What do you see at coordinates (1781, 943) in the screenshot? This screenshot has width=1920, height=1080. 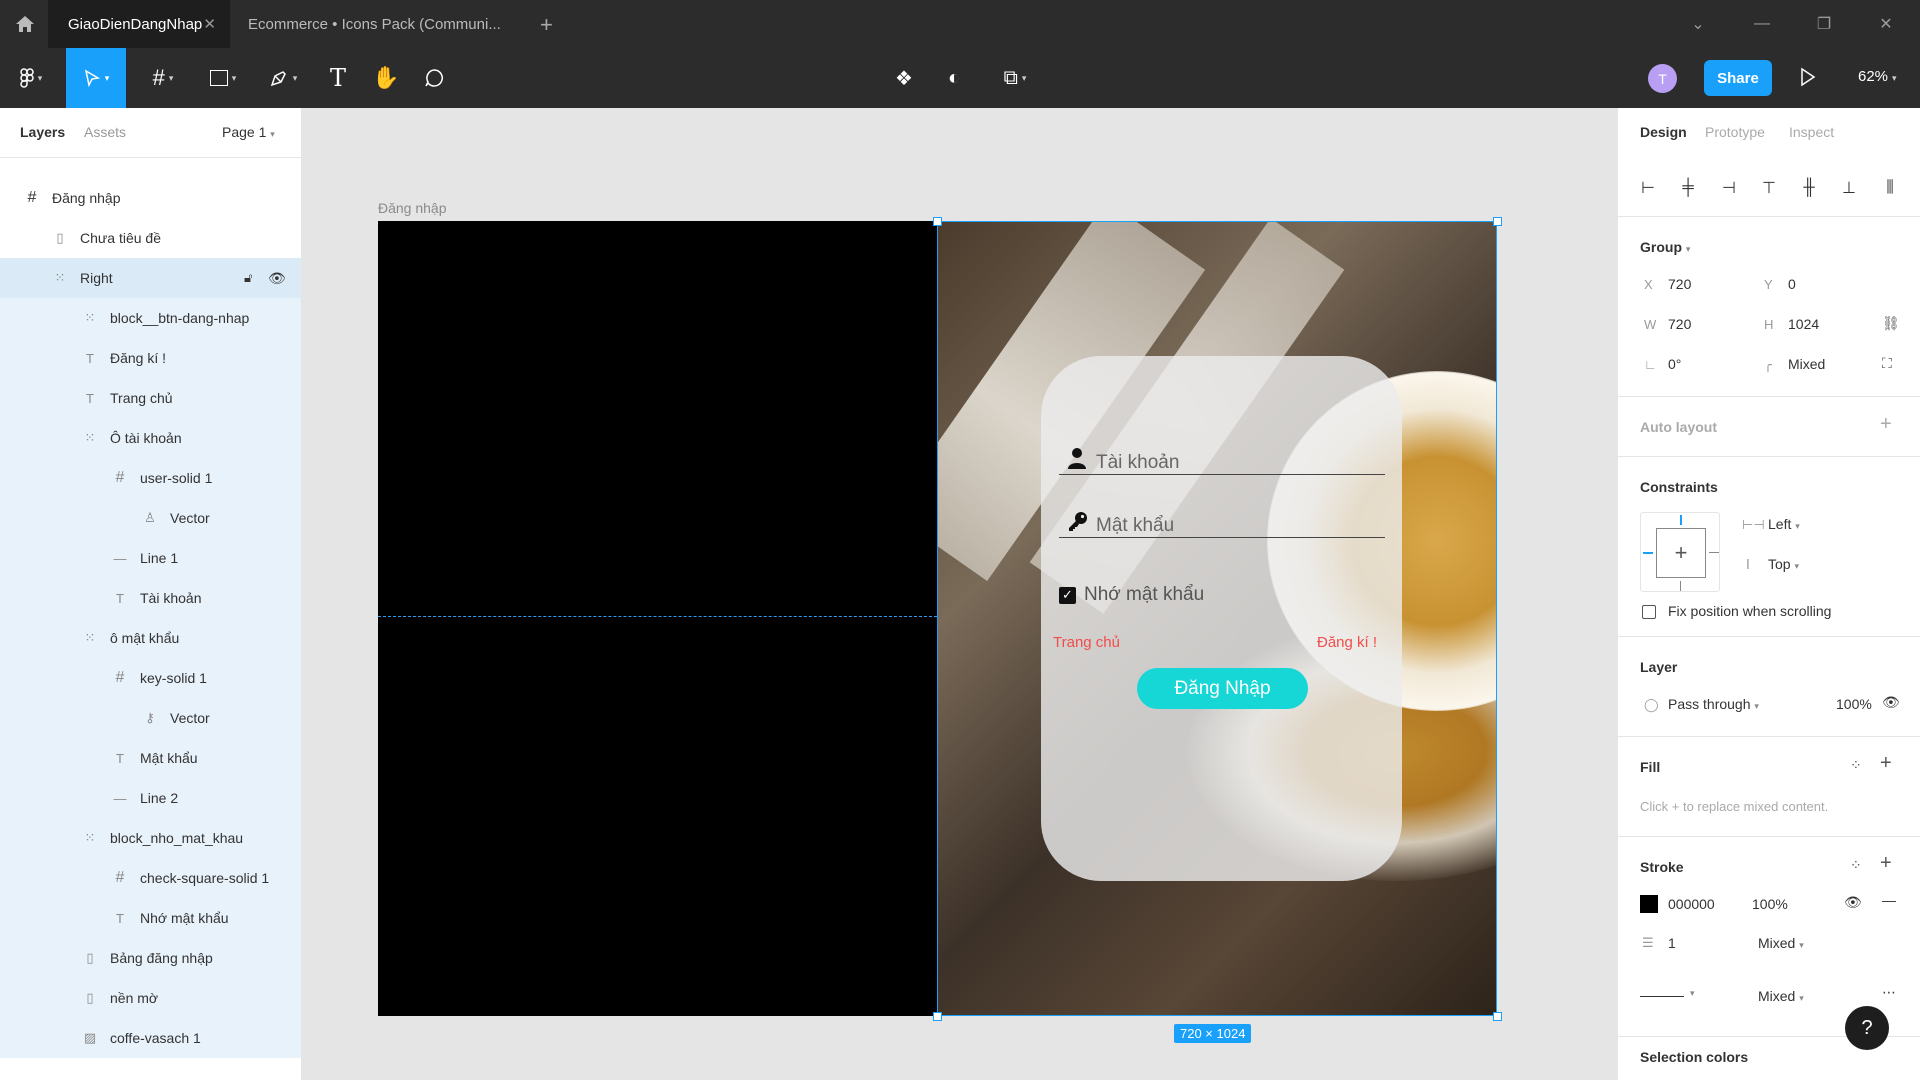 I see `stroke-align-dropdown: Mixed ▾` at bounding box center [1781, 943].